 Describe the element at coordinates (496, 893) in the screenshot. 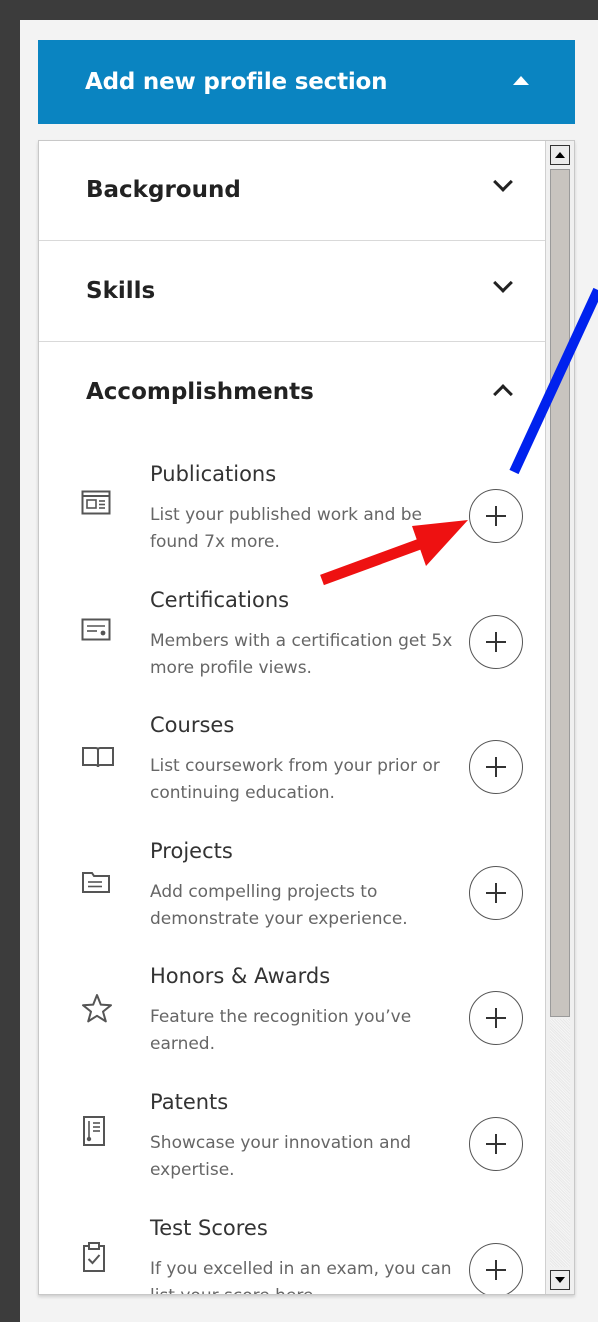

I see `add-project-button` at that location.